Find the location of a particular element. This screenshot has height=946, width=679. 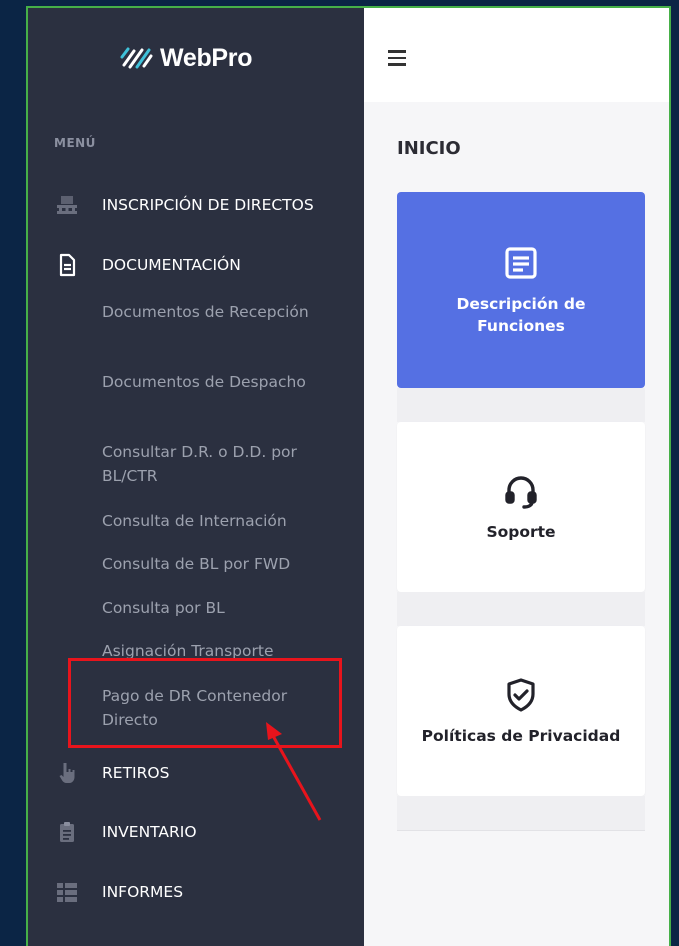

card-descripcion-funciones: Descripción de Funciones is located at coordinates (521, 290).